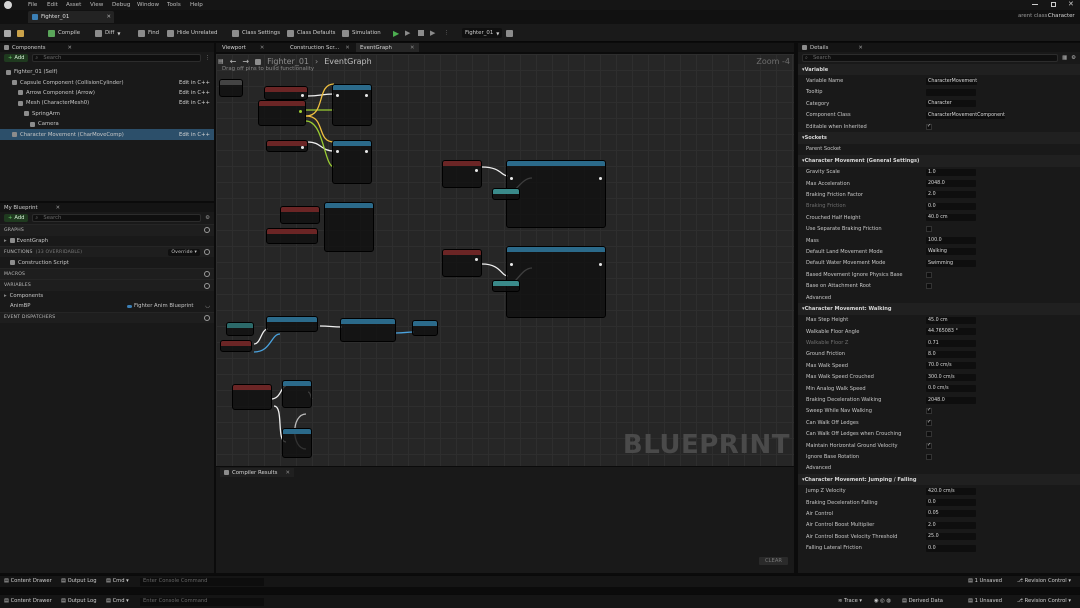 The height and width of the screenshot is (608, 1080). What do you see at coordinates (387, 47) in the screenshot?
I see `tab-event-graph: EventGraph ✕` at bounding box center [387, 47].